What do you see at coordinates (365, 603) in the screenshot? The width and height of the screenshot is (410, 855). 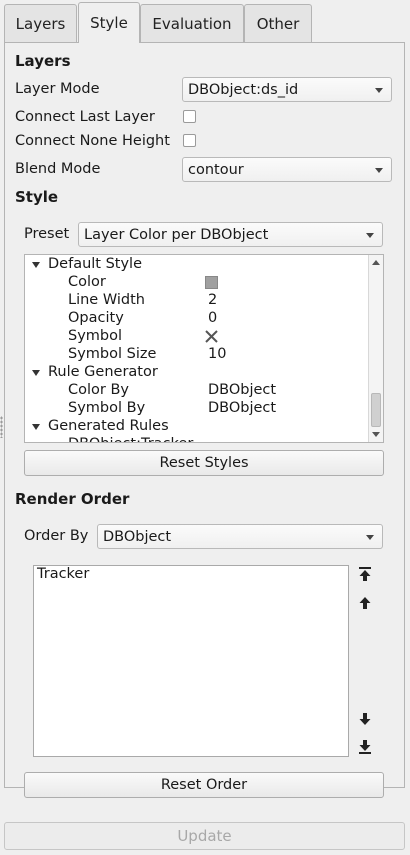 I see `move-up-icon` at bounding box center [365, 603].